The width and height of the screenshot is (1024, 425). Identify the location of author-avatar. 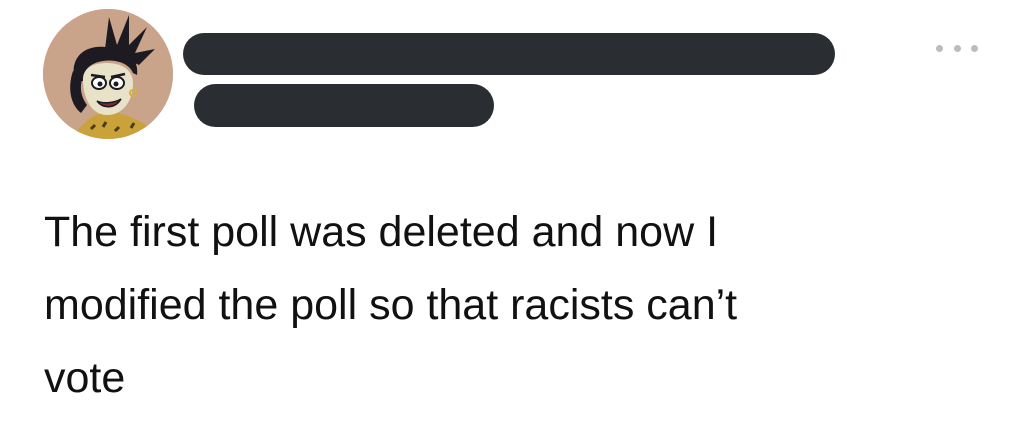
(108, 74).